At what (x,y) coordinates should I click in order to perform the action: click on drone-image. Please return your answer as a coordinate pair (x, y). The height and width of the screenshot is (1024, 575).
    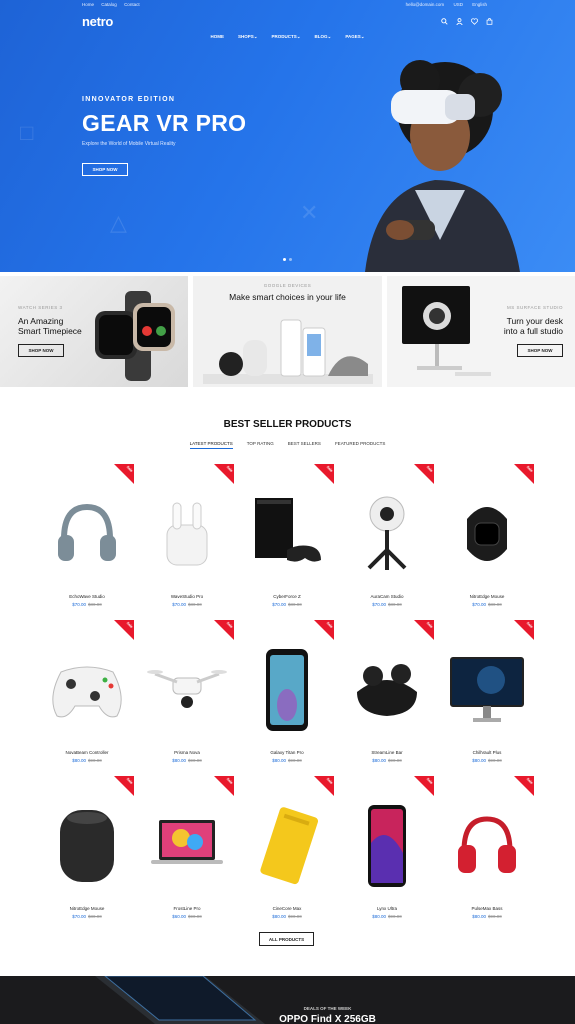
    Looking at the image, I should click on (187, 690).